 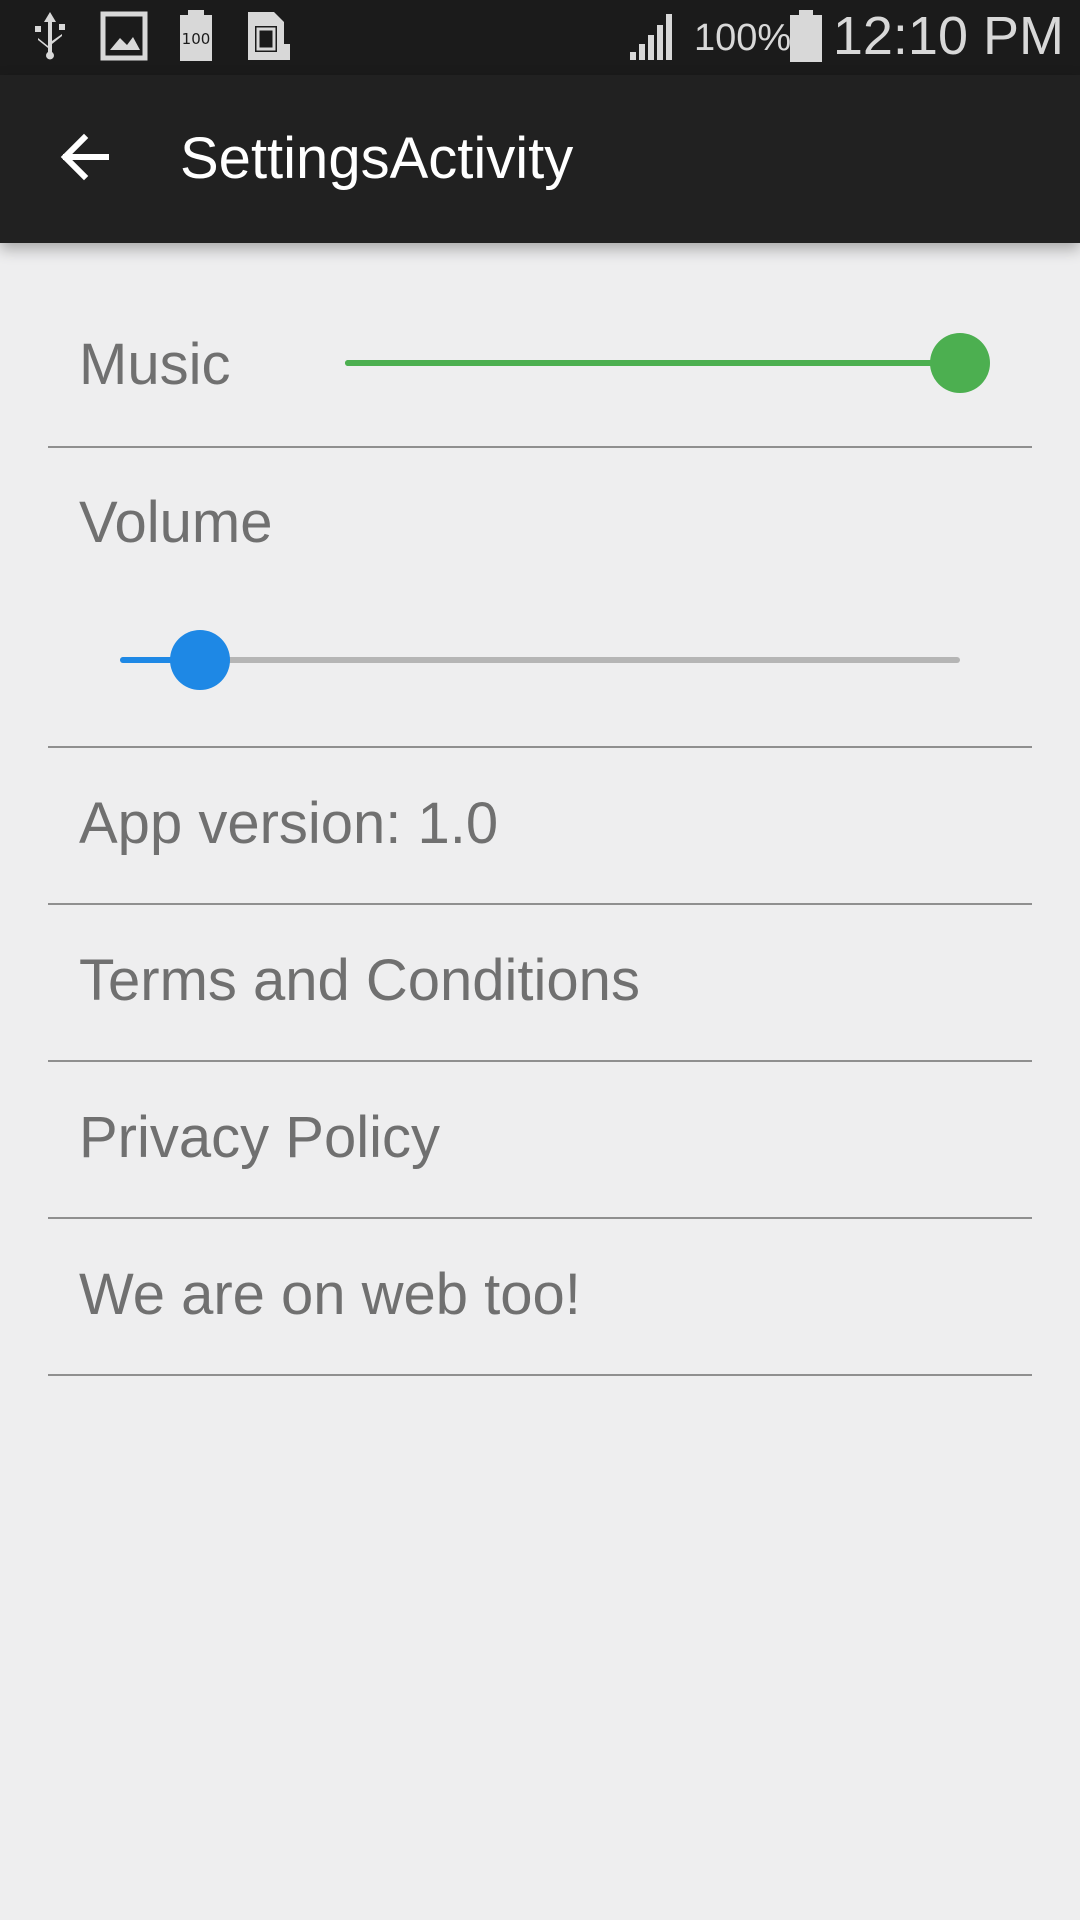 I want to click on arrow-back-icon, so click(x=84, y=159).